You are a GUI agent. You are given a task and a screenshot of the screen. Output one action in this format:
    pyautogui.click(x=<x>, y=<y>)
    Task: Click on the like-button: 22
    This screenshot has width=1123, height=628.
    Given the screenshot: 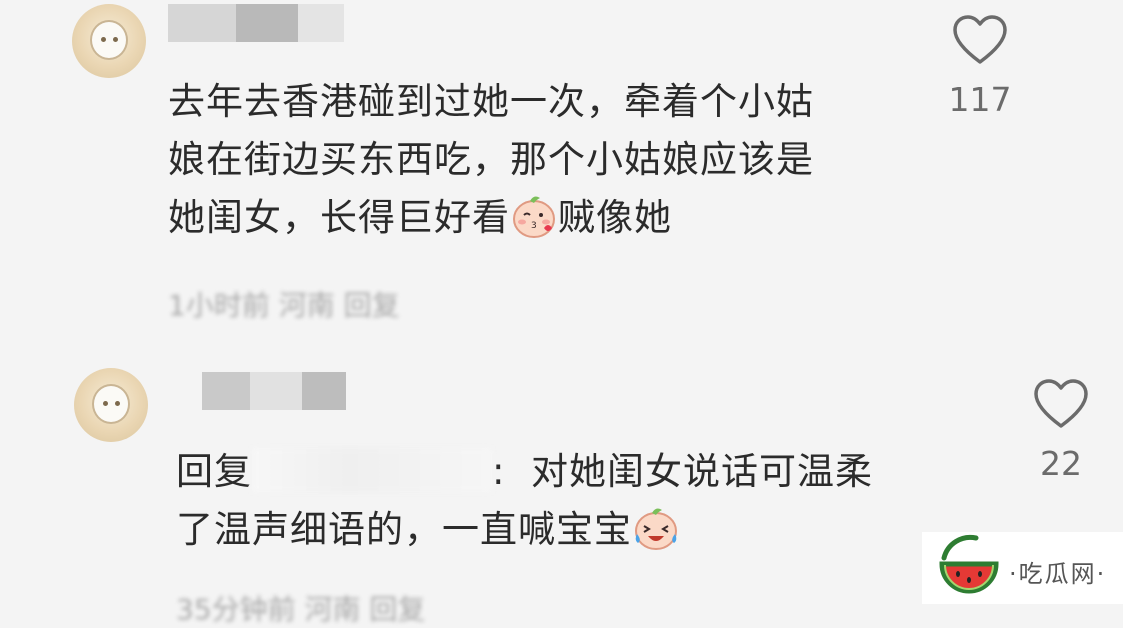 What is the action you would take?
    pyautogui.click(x=1061, y=430)
    